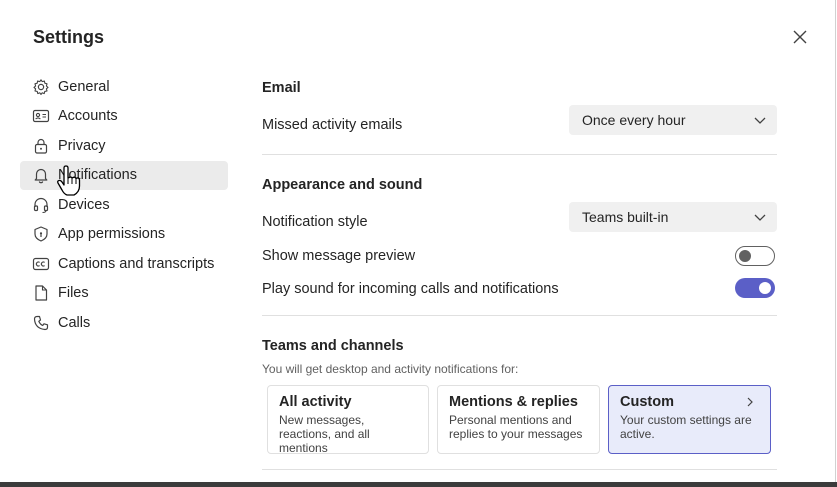 The width and height of the screenshot is (837, 487). I want to click on headset-icon, so click(41, 205).